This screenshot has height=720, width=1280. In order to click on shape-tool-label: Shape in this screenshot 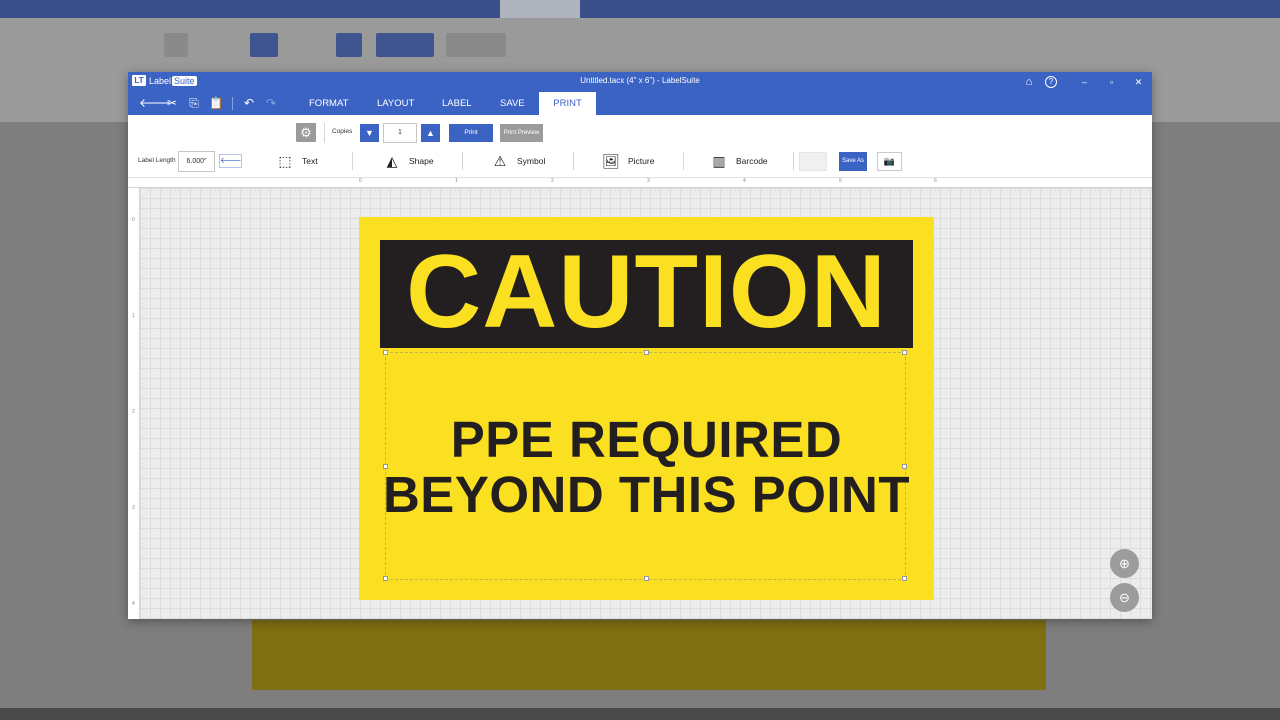, I will do `click(421, 161)`.